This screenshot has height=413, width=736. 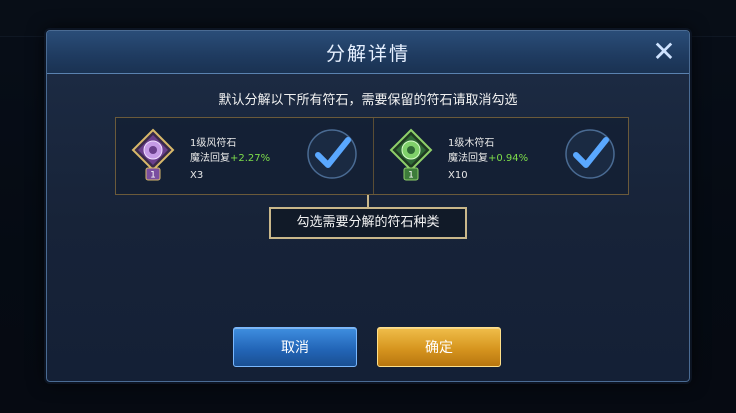 I want to click on wind-rune-icon: 1, so click(x=153, y=154).